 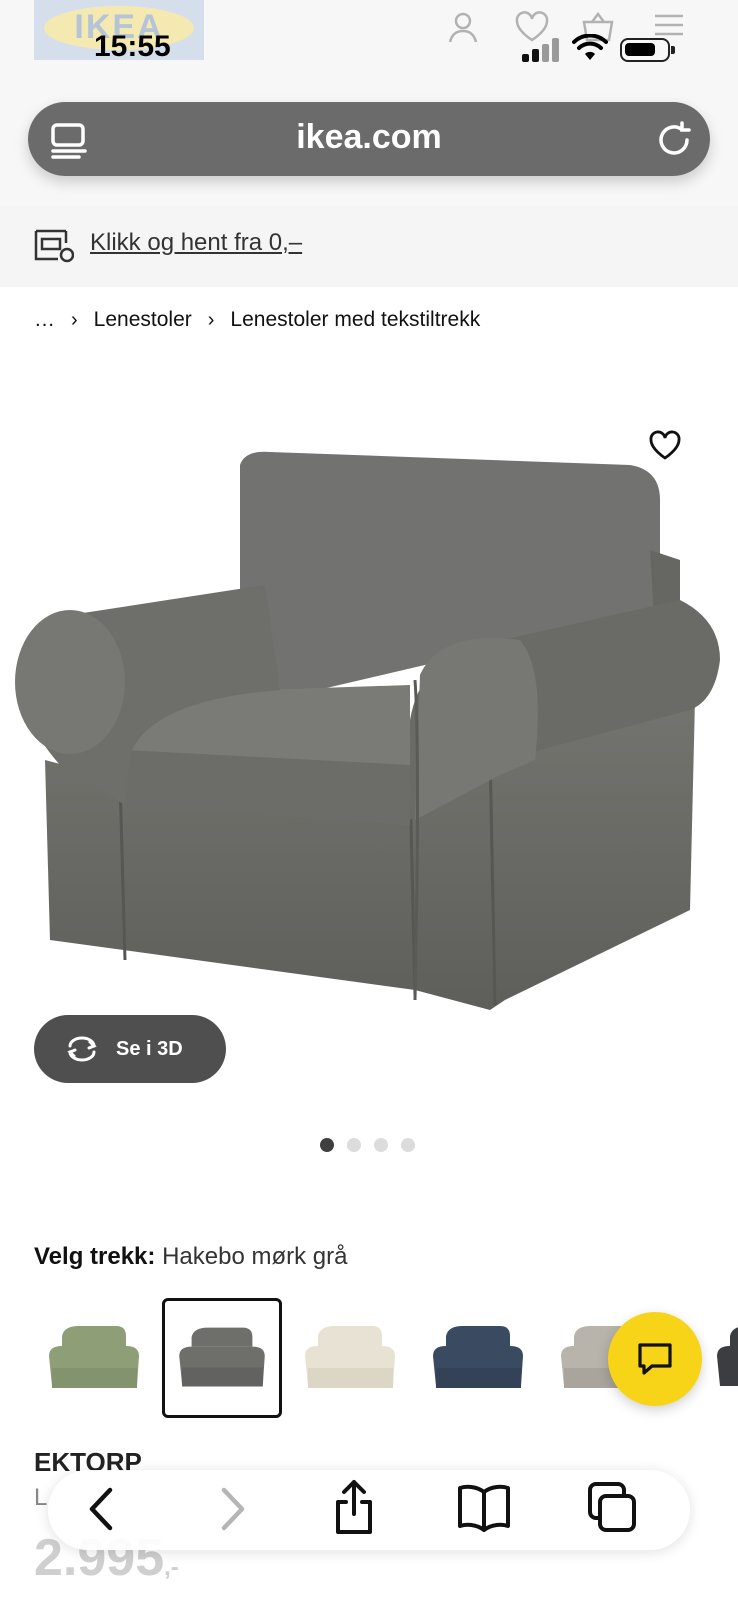 What do you see at coordinates (463, 27) in the screenshot?
I see `profile-icon` at bounding box center [463, 27].